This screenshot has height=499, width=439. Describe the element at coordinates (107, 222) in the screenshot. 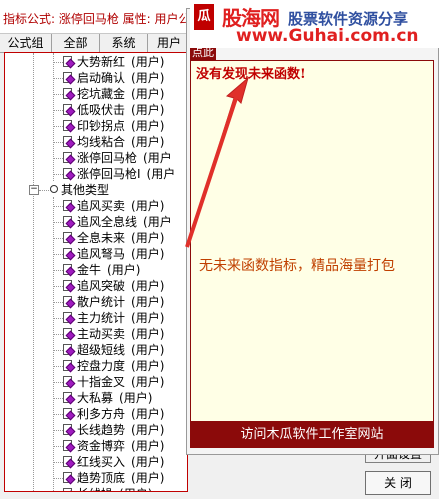

I see `tree-item-name: 追风全息线` at that location.